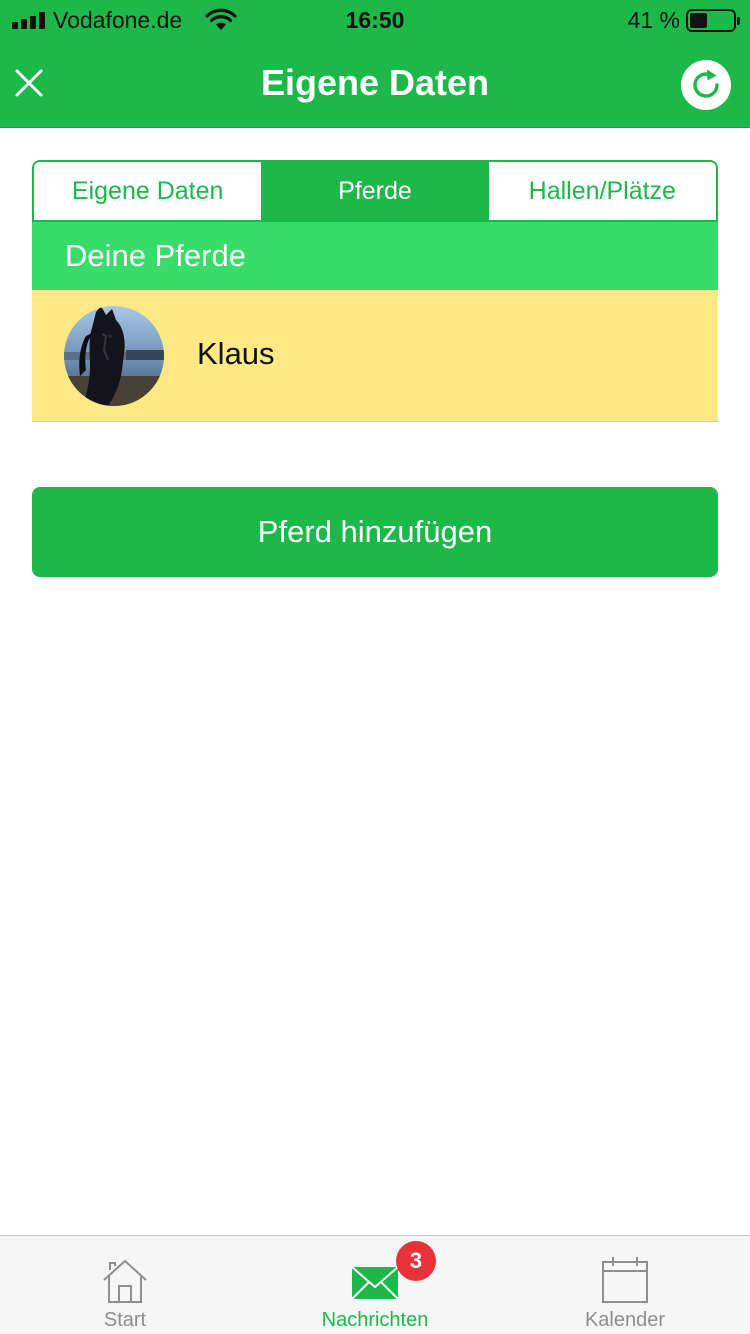 Image resolution: width=750 pixels, height=1334 pixels. I want to click on refresh-icon, so click(706, 83).